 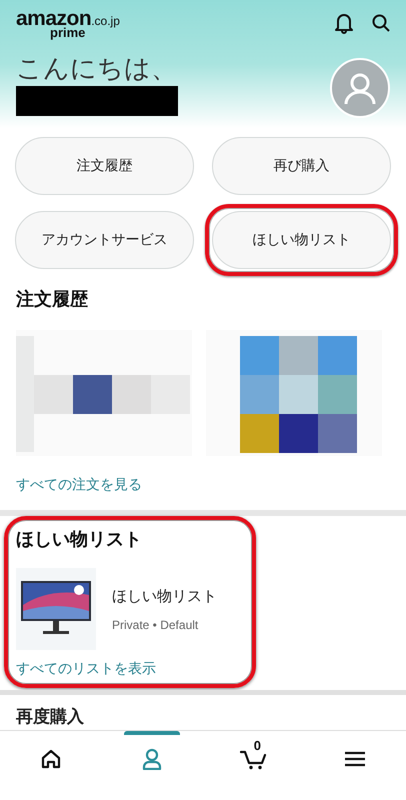 What do you see at coordinates (104, 240) in the screenshot?
I see `shortcut-button: アカウントサービス` at bounding box center [104, 240].